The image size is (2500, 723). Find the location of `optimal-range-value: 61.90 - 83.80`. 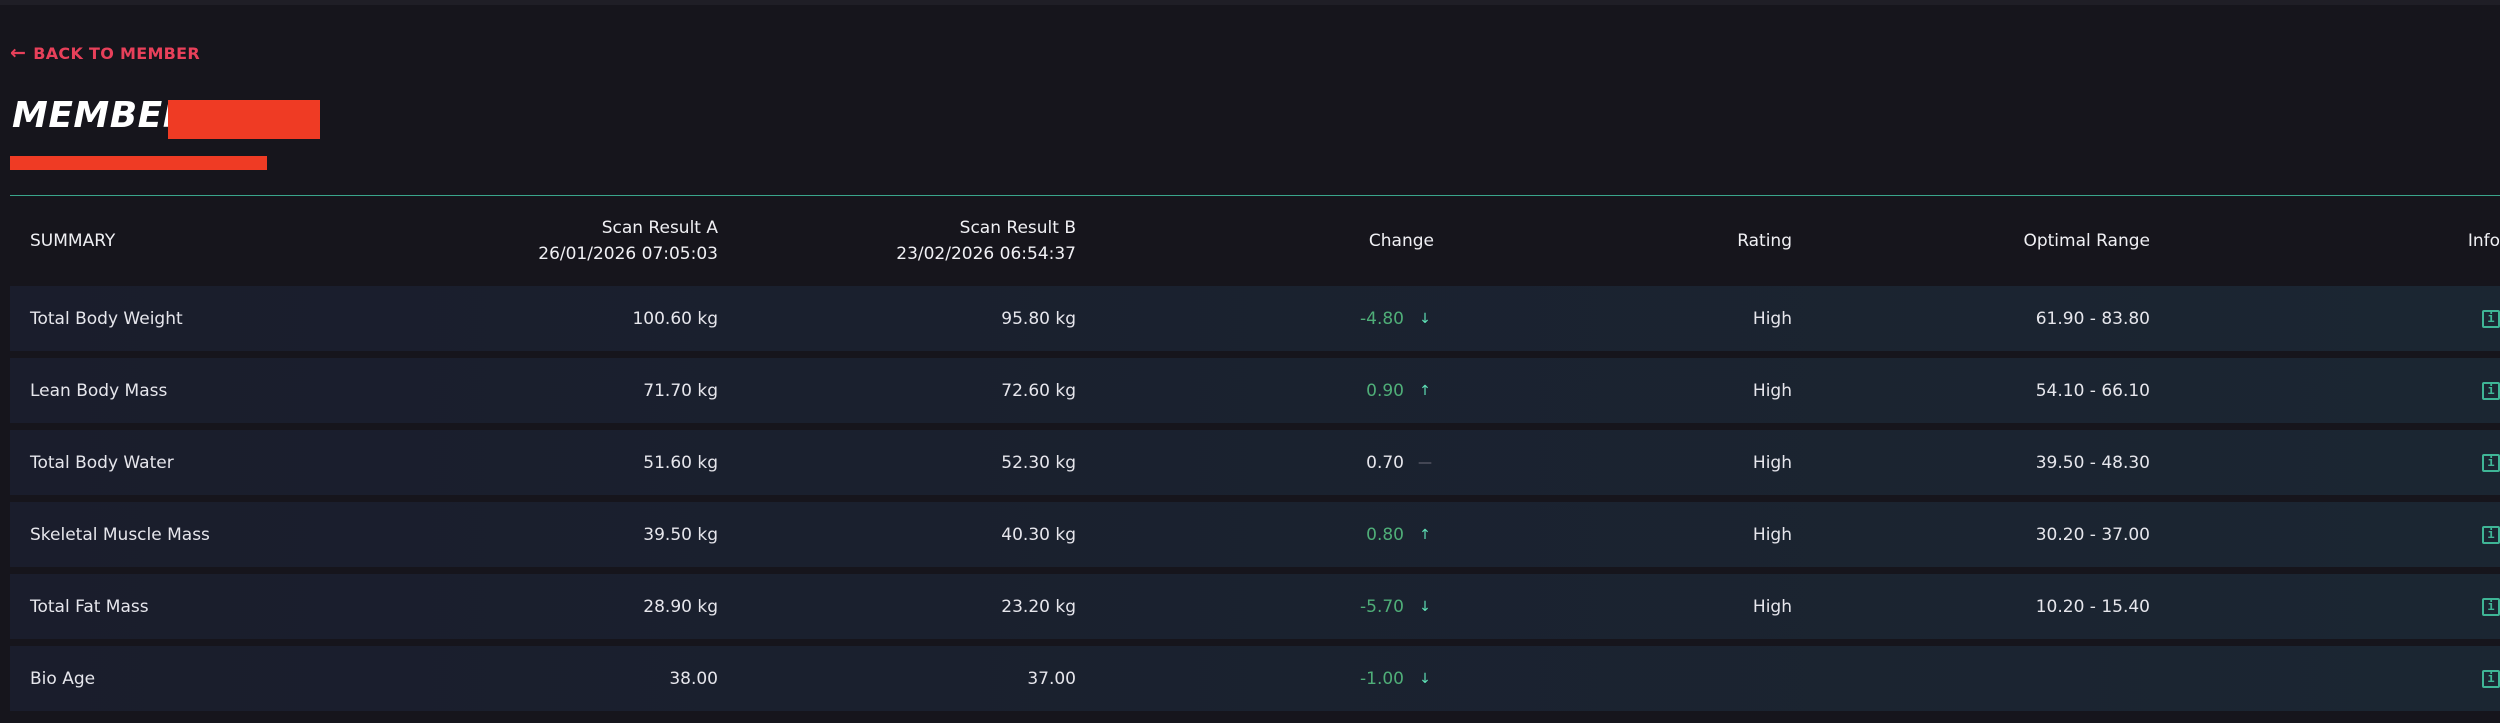

optimal-range-value: 61.90 - 83.80 is located at coordinates (2092, 318).